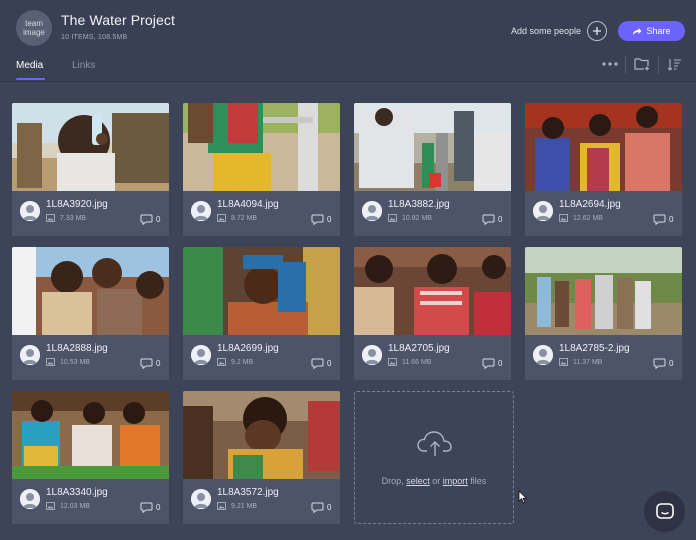 The width and height of the screenshot is (696, 540). Describe the element at coordinates (73, 218) in the screenshot. I see `file-size: 7.33 MB` at that location.